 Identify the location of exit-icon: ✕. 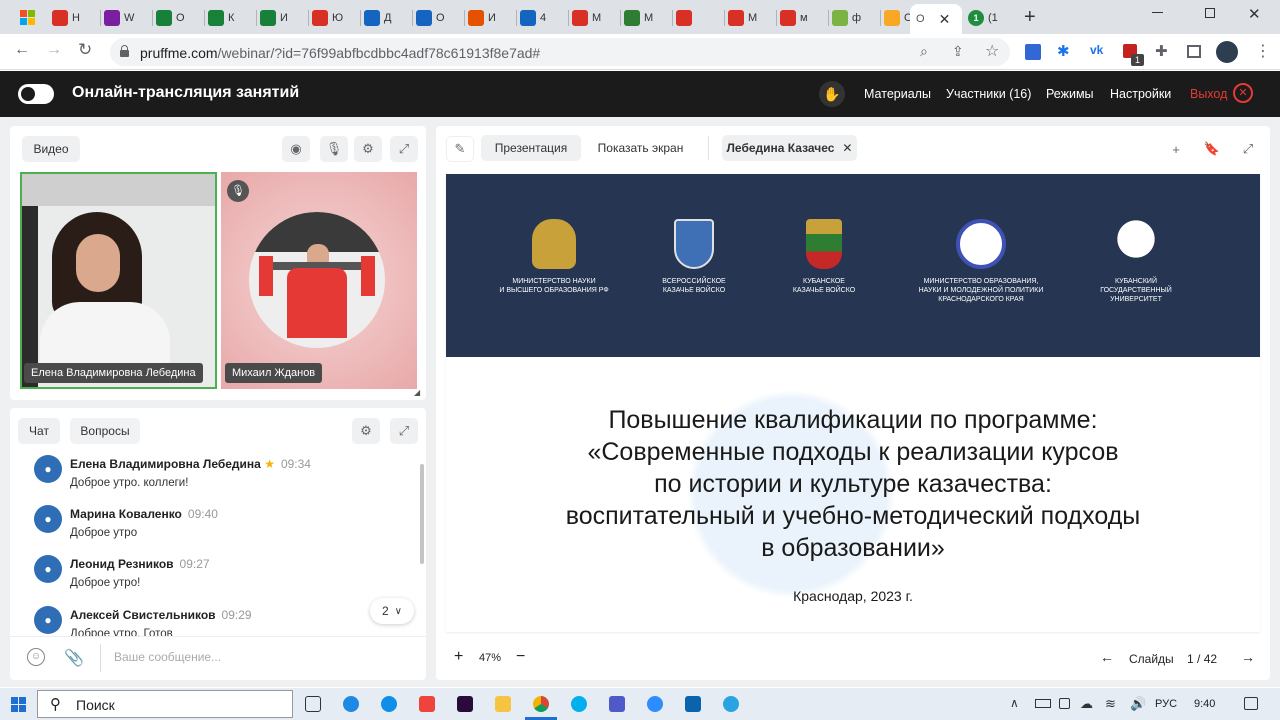
(1243, 93).